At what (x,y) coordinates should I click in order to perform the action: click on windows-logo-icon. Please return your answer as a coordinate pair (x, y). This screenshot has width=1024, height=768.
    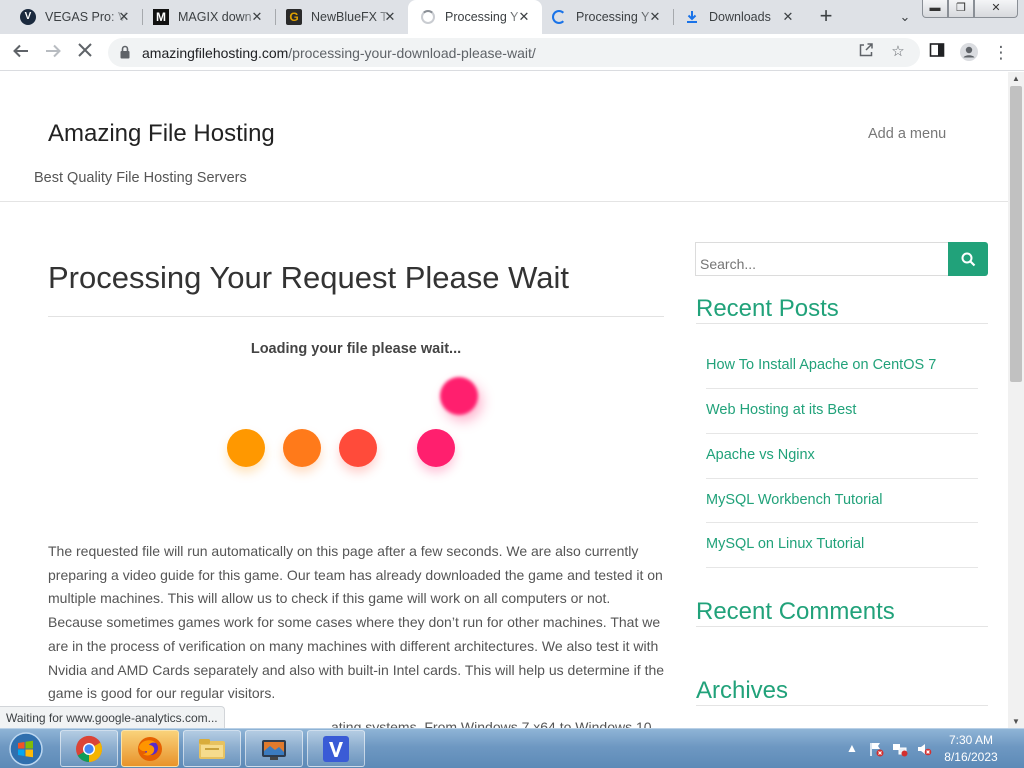
    Looking at the image, I should click on (26, 749).